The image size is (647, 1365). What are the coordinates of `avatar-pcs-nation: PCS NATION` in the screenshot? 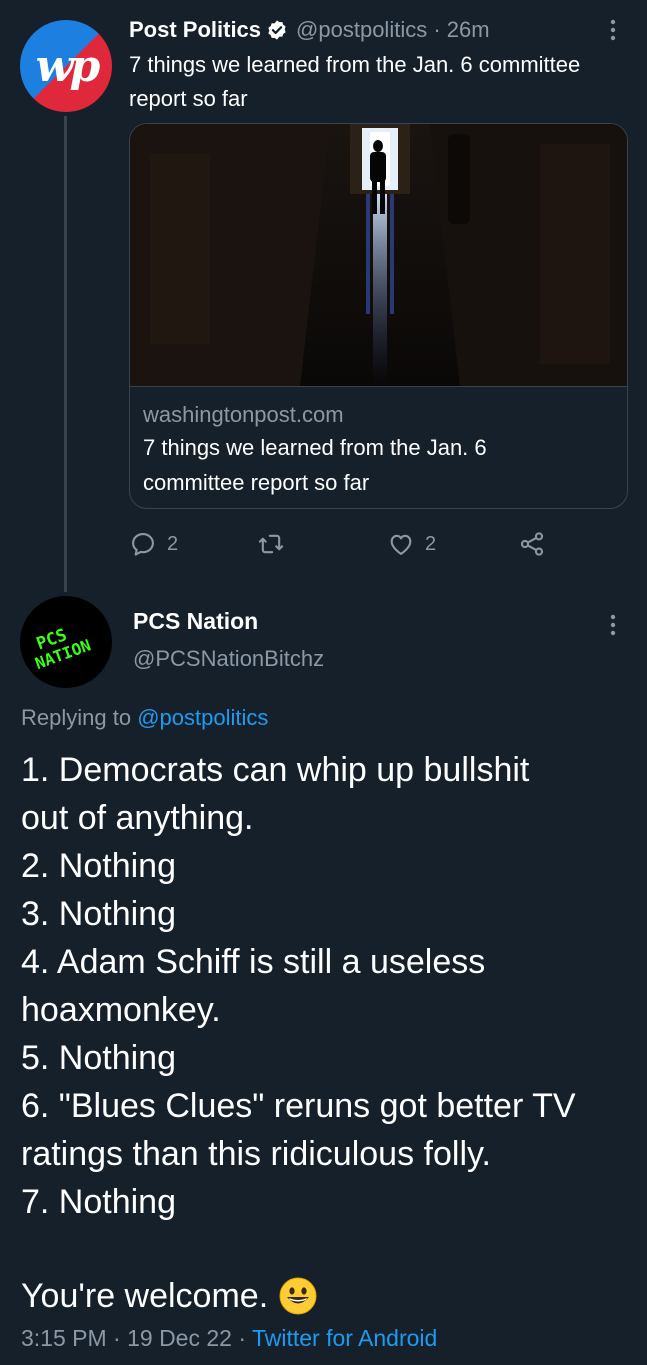 It's located at (66, 642).